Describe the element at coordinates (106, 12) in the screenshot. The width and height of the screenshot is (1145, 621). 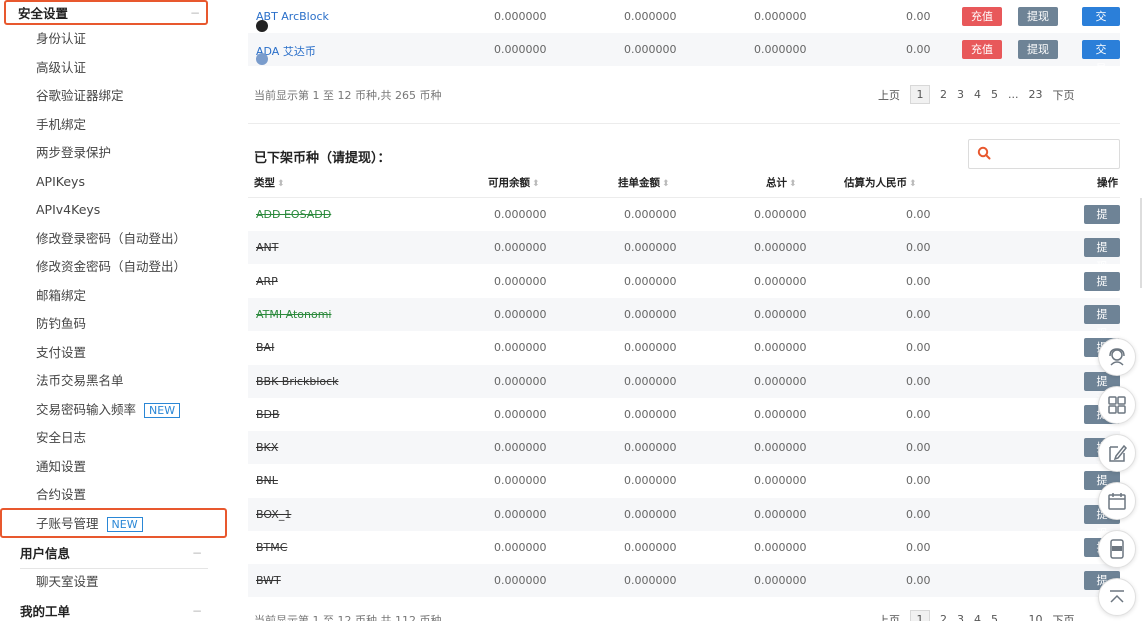
I see `sidebar-section-security: 安全设置 −` at that location.